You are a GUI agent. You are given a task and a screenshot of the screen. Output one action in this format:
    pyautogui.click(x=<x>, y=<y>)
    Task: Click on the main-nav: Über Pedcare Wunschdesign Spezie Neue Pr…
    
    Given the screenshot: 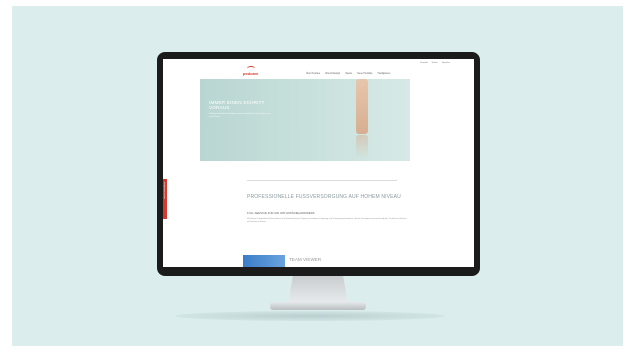 What is the action you would take?
    pyautogui.click(x=348, y=74)
    